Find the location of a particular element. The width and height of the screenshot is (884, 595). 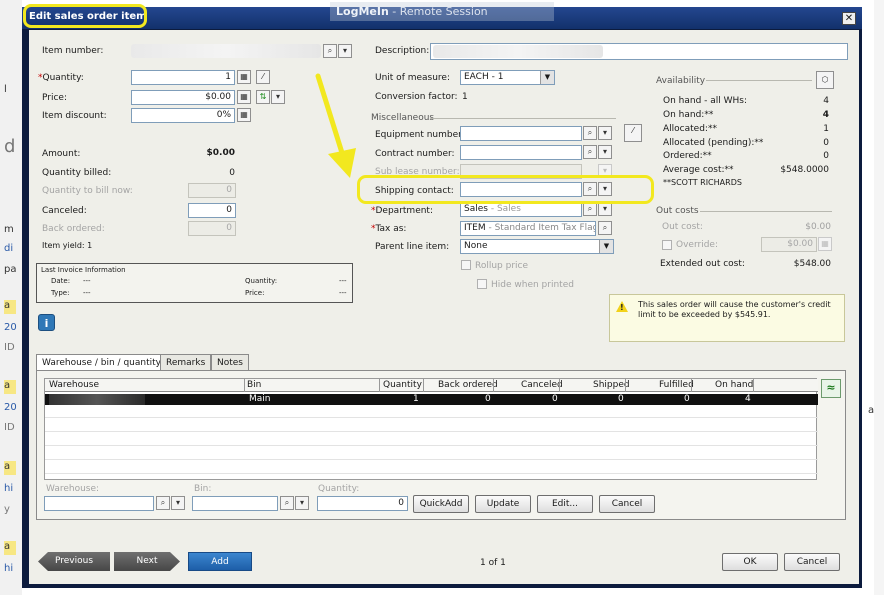

grid-empty-line is located at coordinates (431, 445).